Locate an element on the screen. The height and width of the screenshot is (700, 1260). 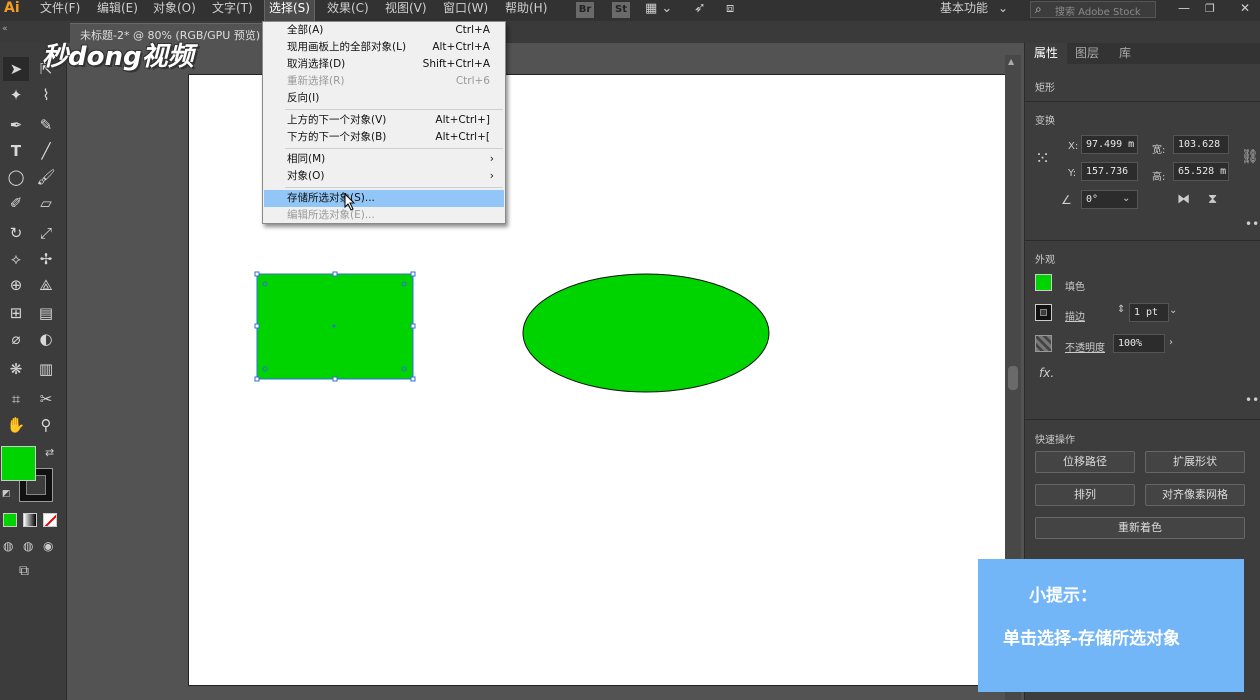
y-position-field: 157.736 is located at coordinates (1109, 171).